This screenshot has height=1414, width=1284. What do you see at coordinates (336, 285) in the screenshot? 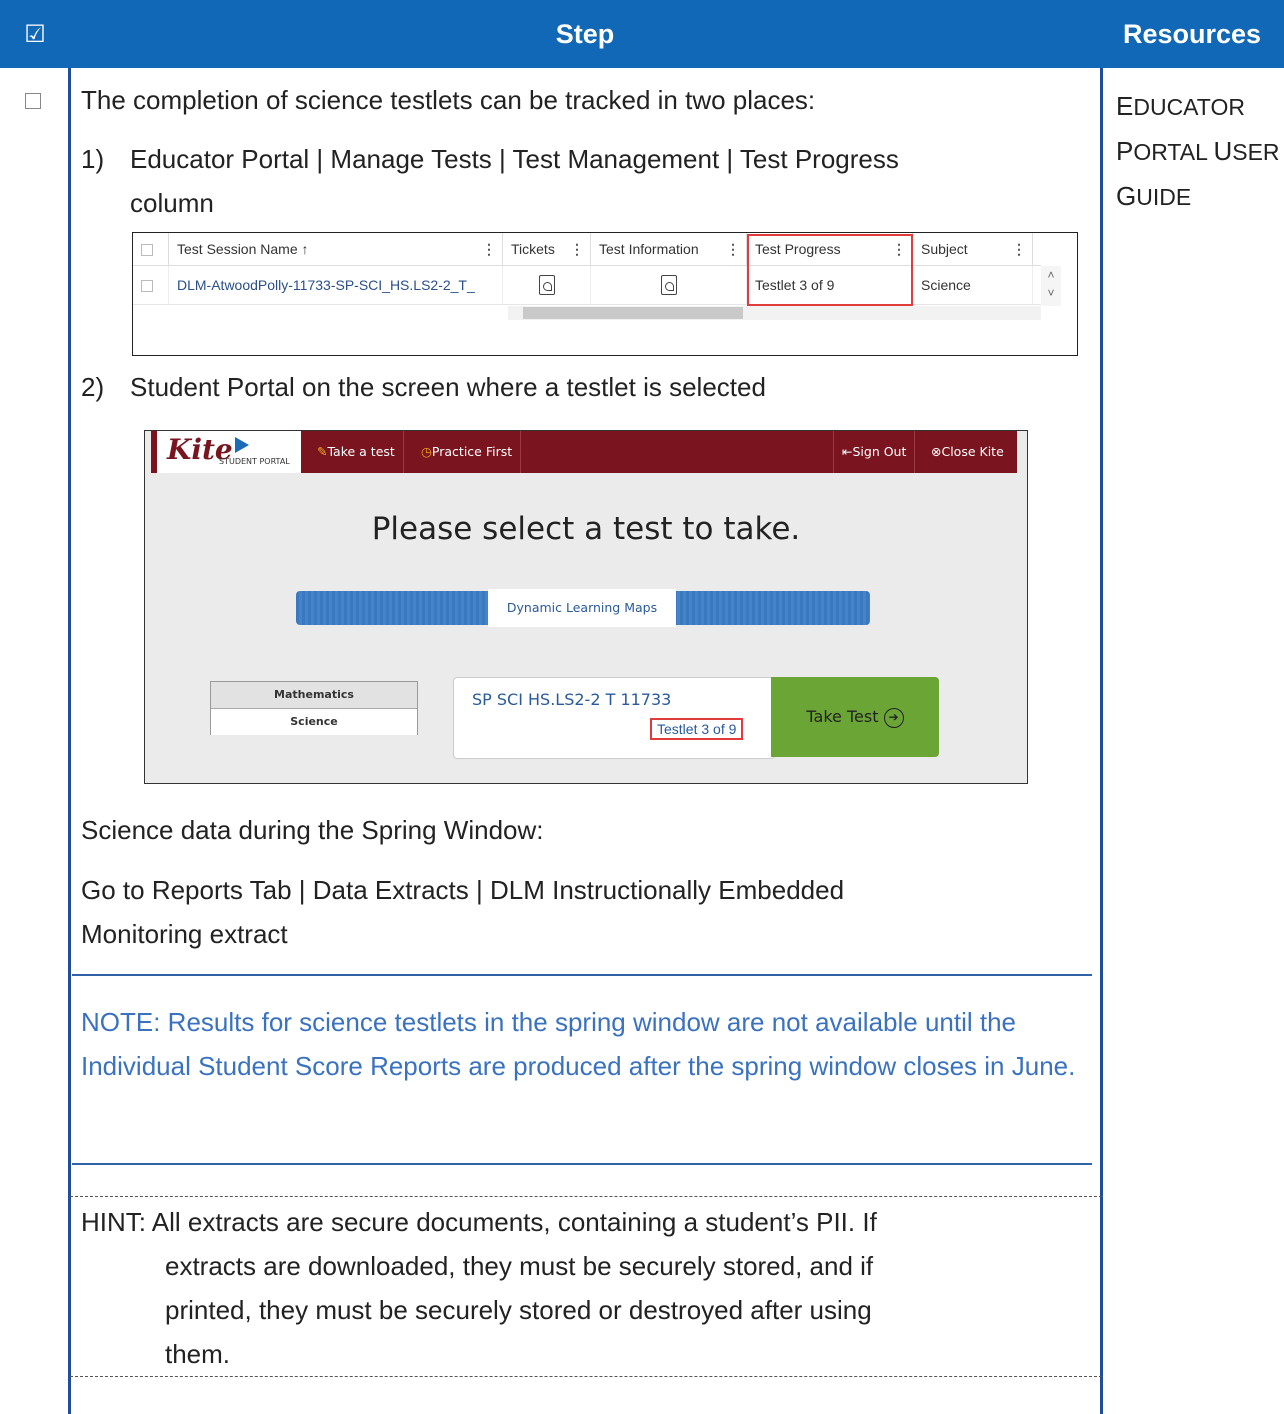
I see `session-name-link: DLM-AtwoodPolly-11733-SP-SCI_HS.LS2-2_T_` at bounding box center [336, 285].